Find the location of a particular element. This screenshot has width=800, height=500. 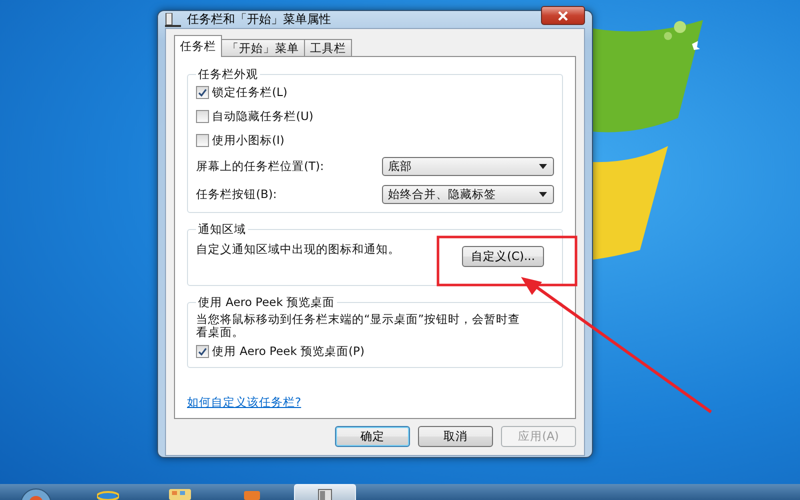

close-button is located at coordinates (563, 15).